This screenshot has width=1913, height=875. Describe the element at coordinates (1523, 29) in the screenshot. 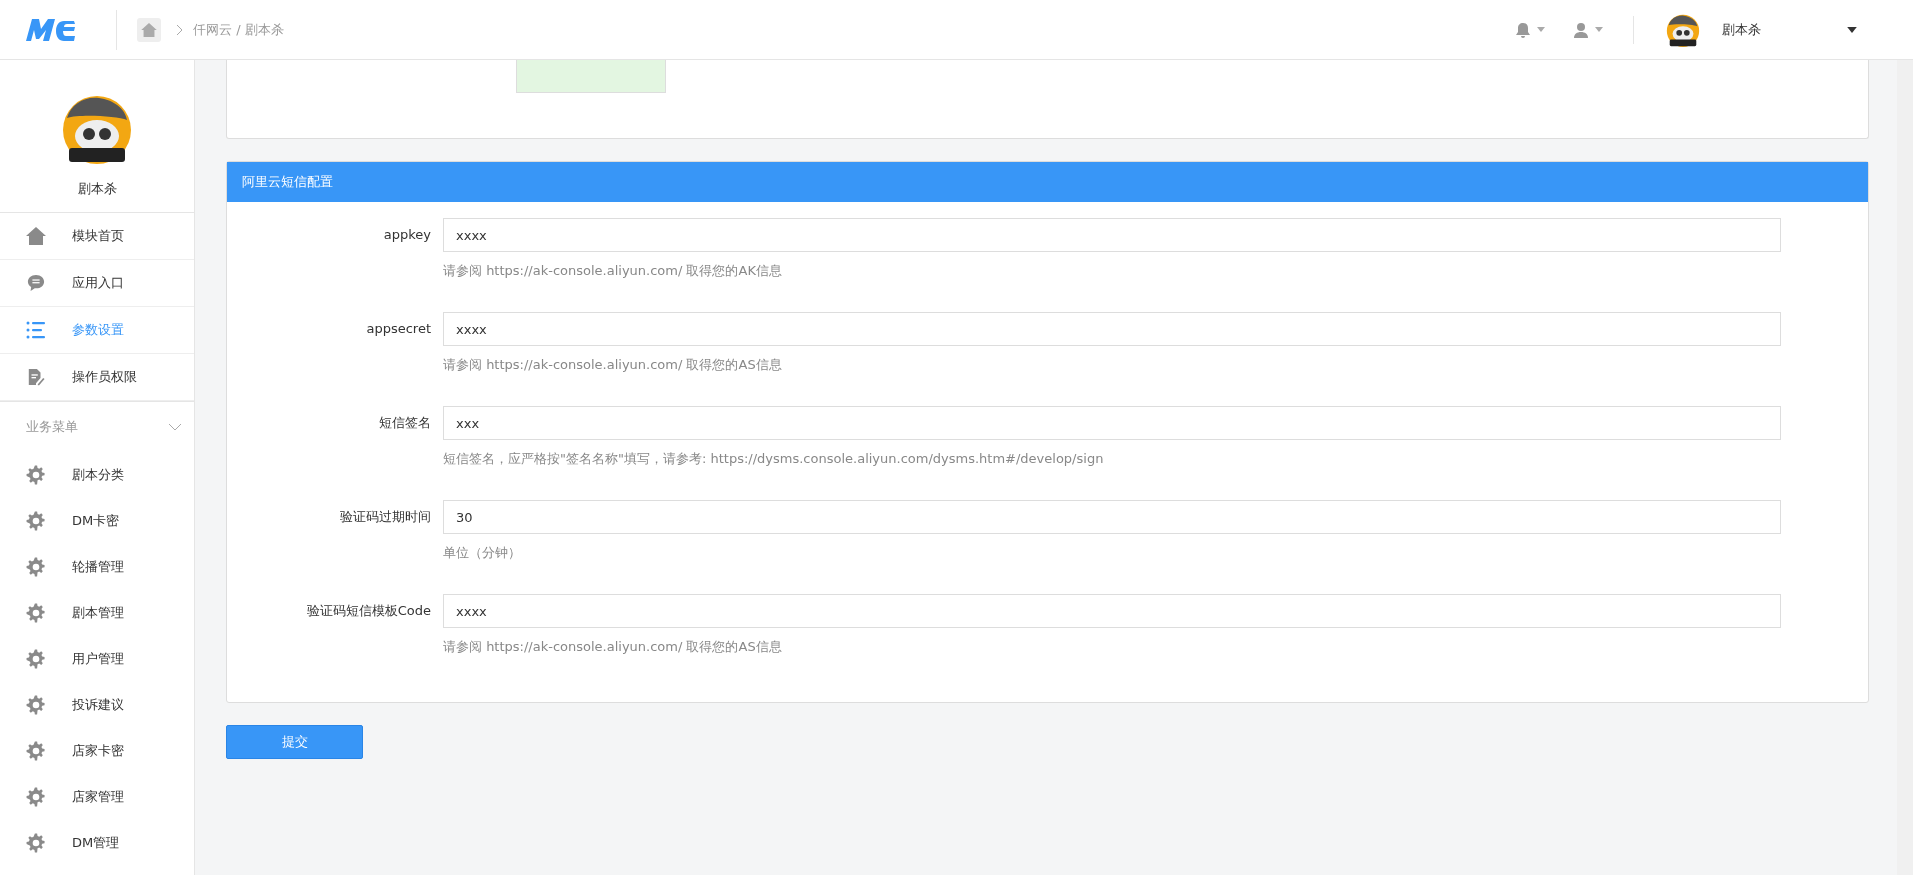

I see `bell-icon` at that location.